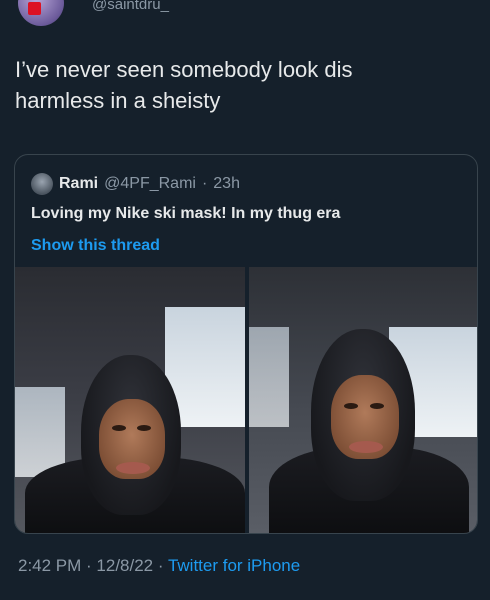 The image size is (490, 600). I want to click on top-bar: @saintdru_, so click(245, 15).